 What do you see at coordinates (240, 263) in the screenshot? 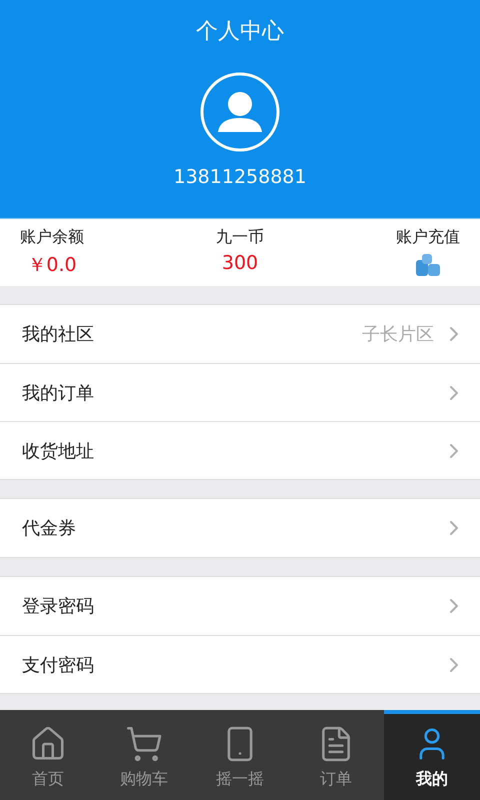
I see `stat-value: 300` at bounding box center [240, 263].